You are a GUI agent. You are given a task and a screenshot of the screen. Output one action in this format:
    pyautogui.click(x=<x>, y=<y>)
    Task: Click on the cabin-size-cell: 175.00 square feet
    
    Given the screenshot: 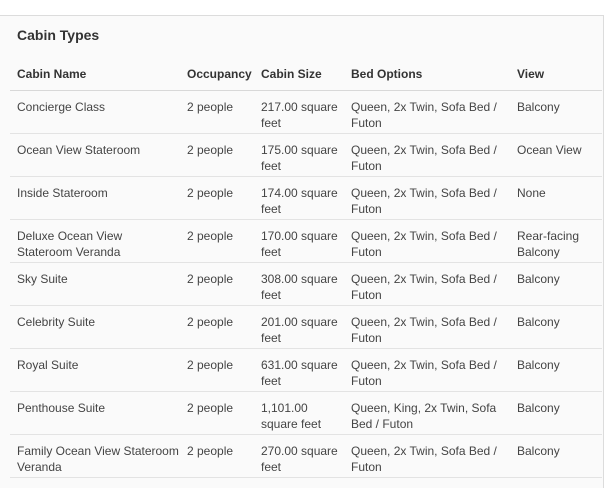 What is the action you would take?
    pyautogui.click(x=299, y=158)
    